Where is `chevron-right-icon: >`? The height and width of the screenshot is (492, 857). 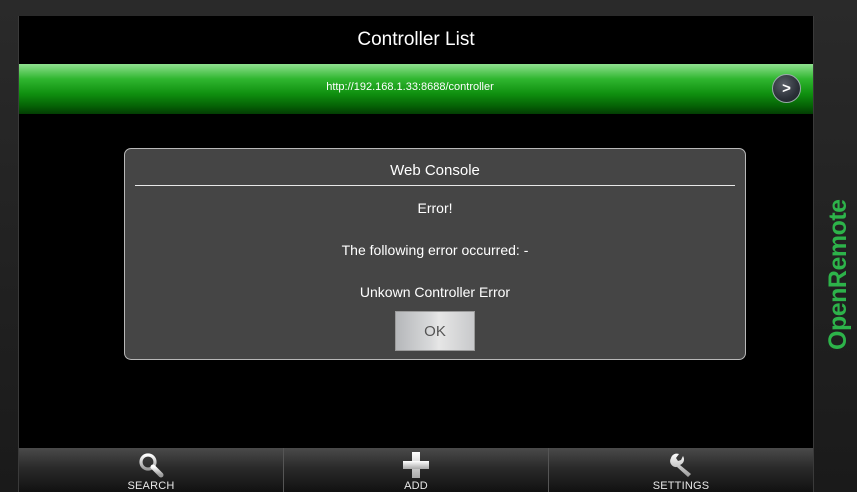
chevron-right-icon: > is located at coordinates (786, 88).